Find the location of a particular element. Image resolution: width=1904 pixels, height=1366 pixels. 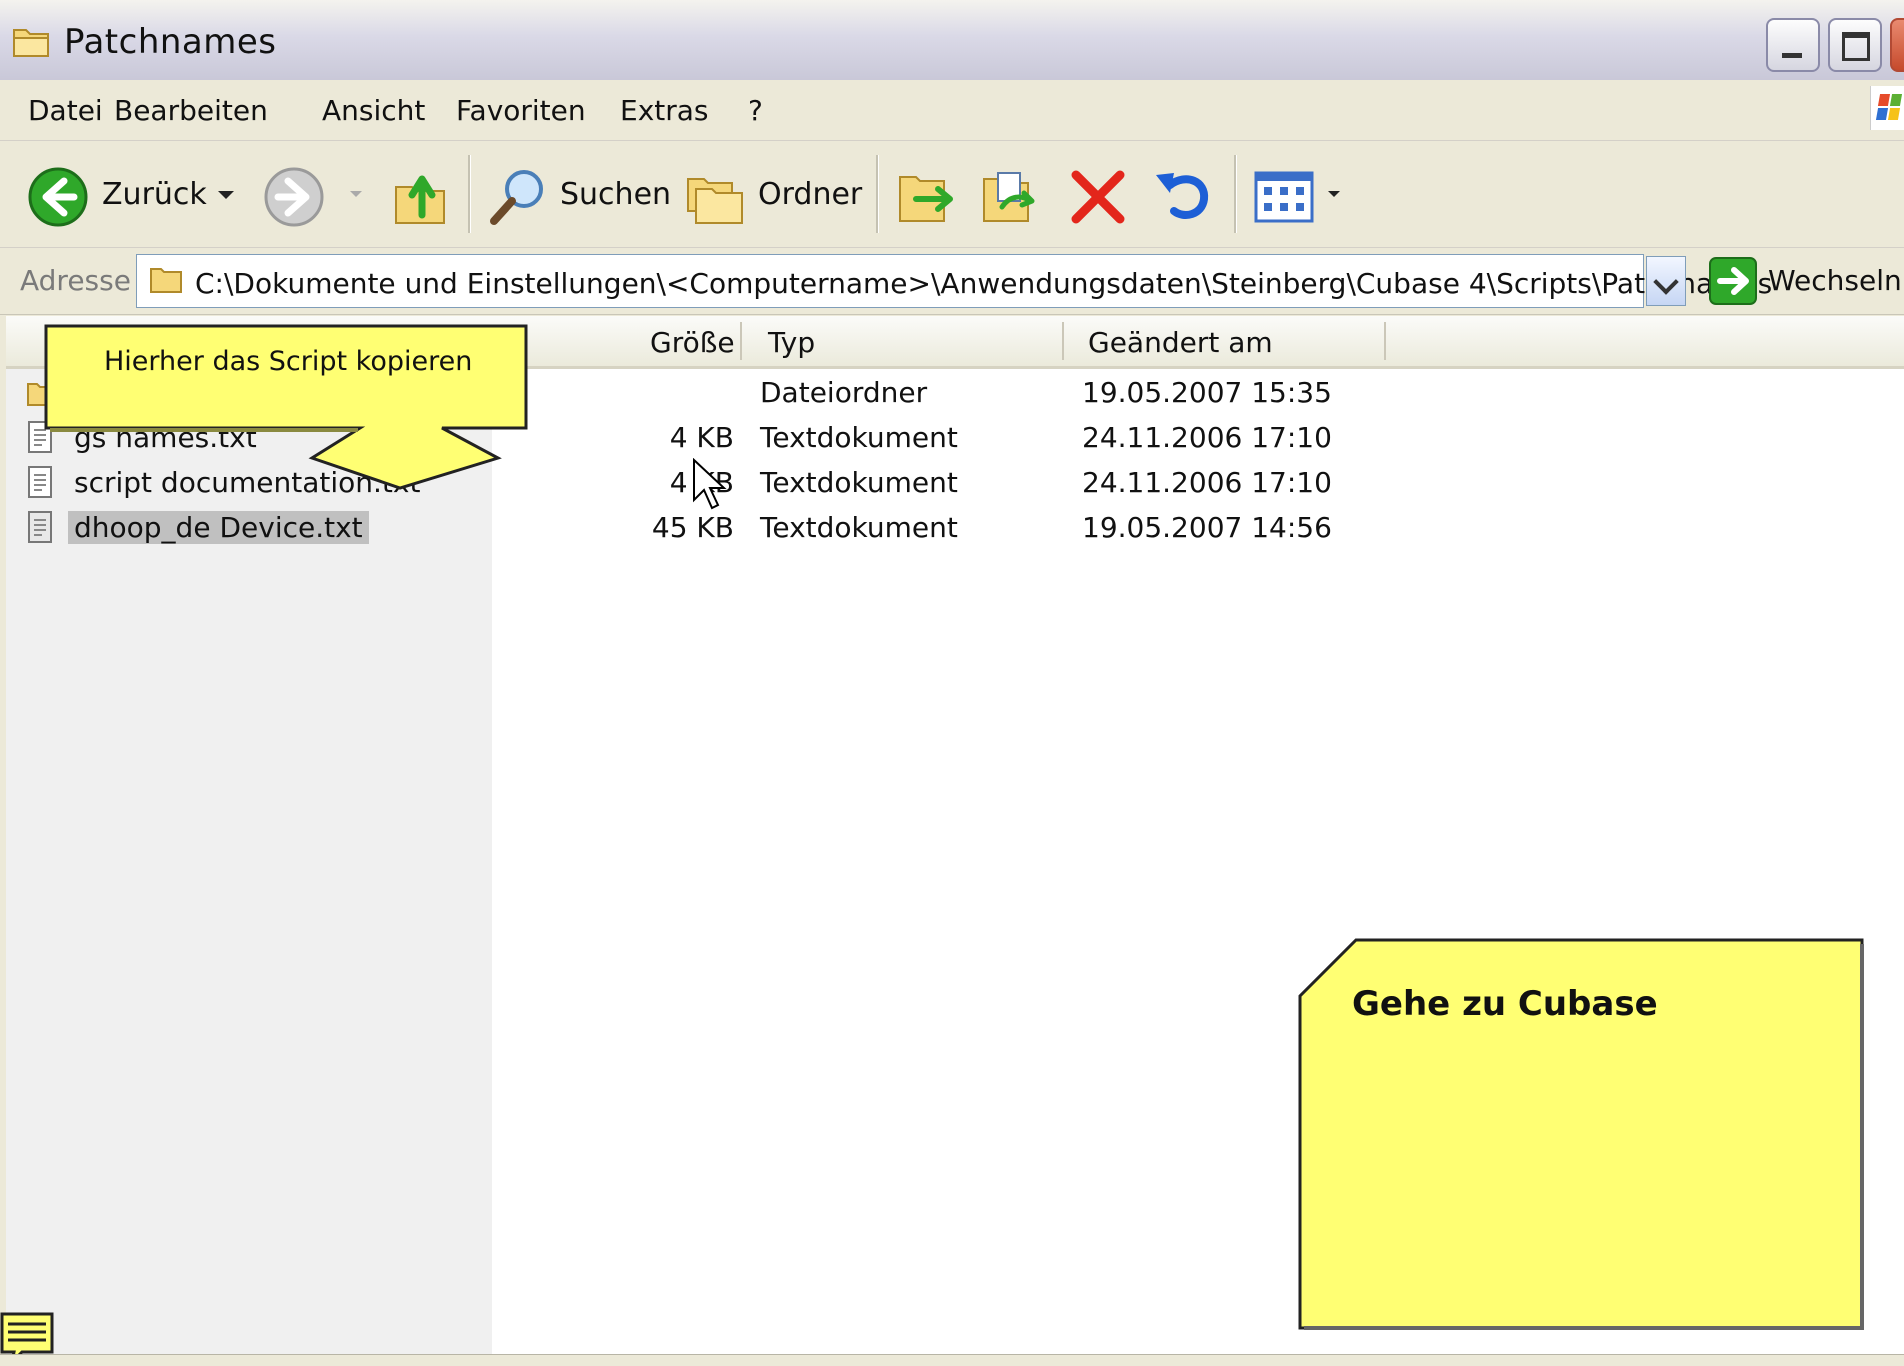

up-button is located at coordinates (422, 194).